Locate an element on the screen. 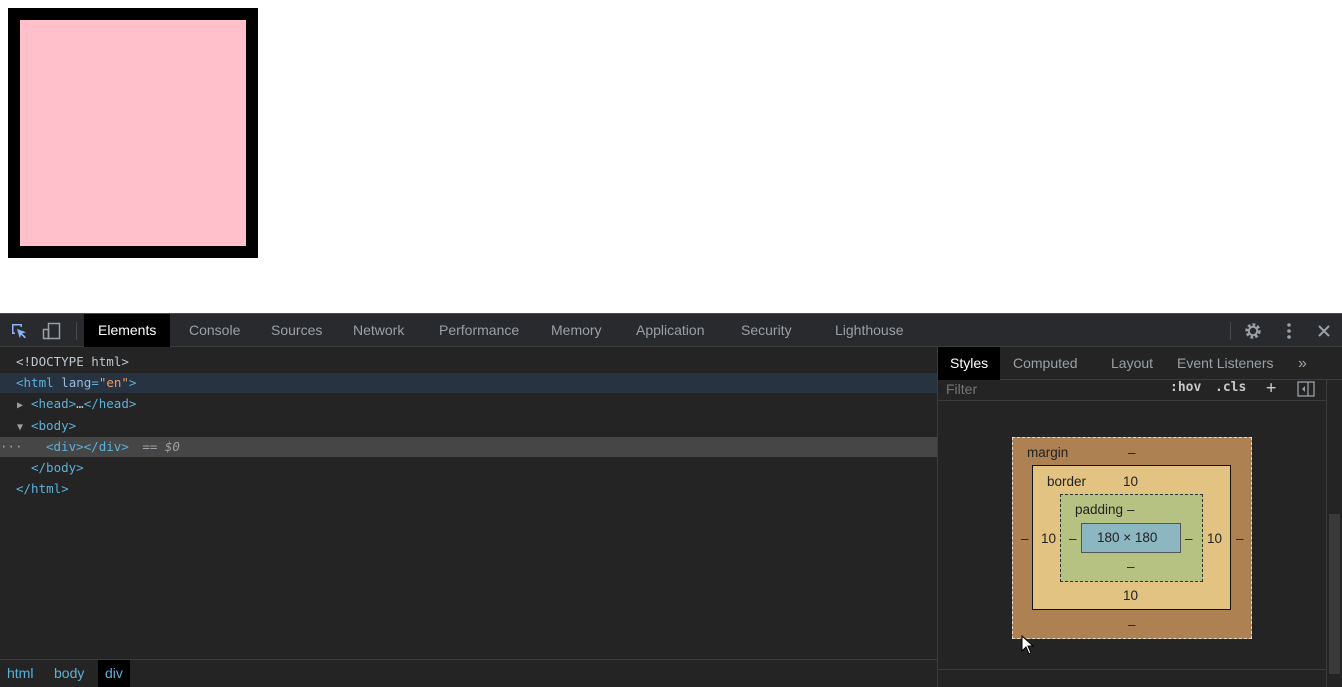 The width and height of the screenshot is (1342, 687). pink-box-div is located at coordinates (133, 133).